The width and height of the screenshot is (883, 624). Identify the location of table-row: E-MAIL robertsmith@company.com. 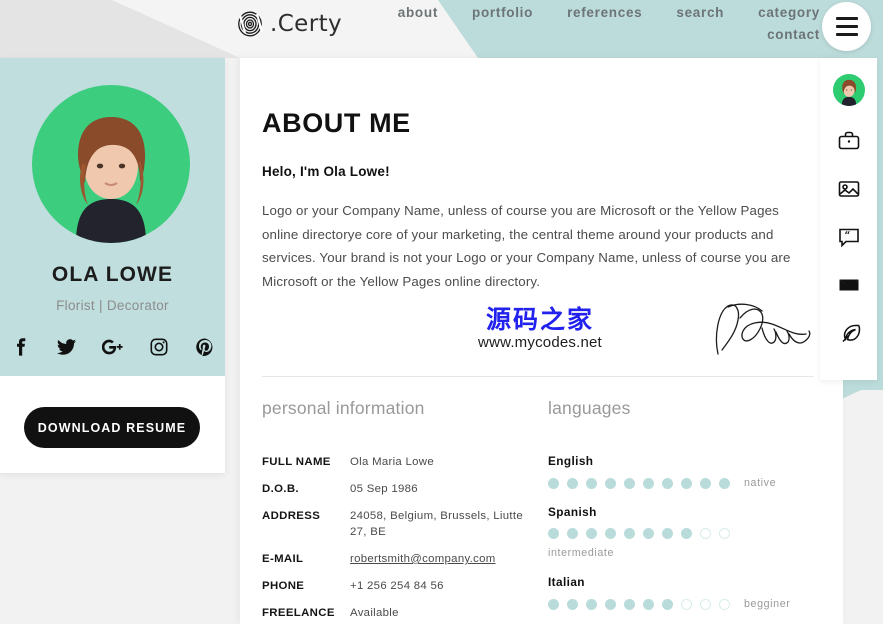
(397, 564).